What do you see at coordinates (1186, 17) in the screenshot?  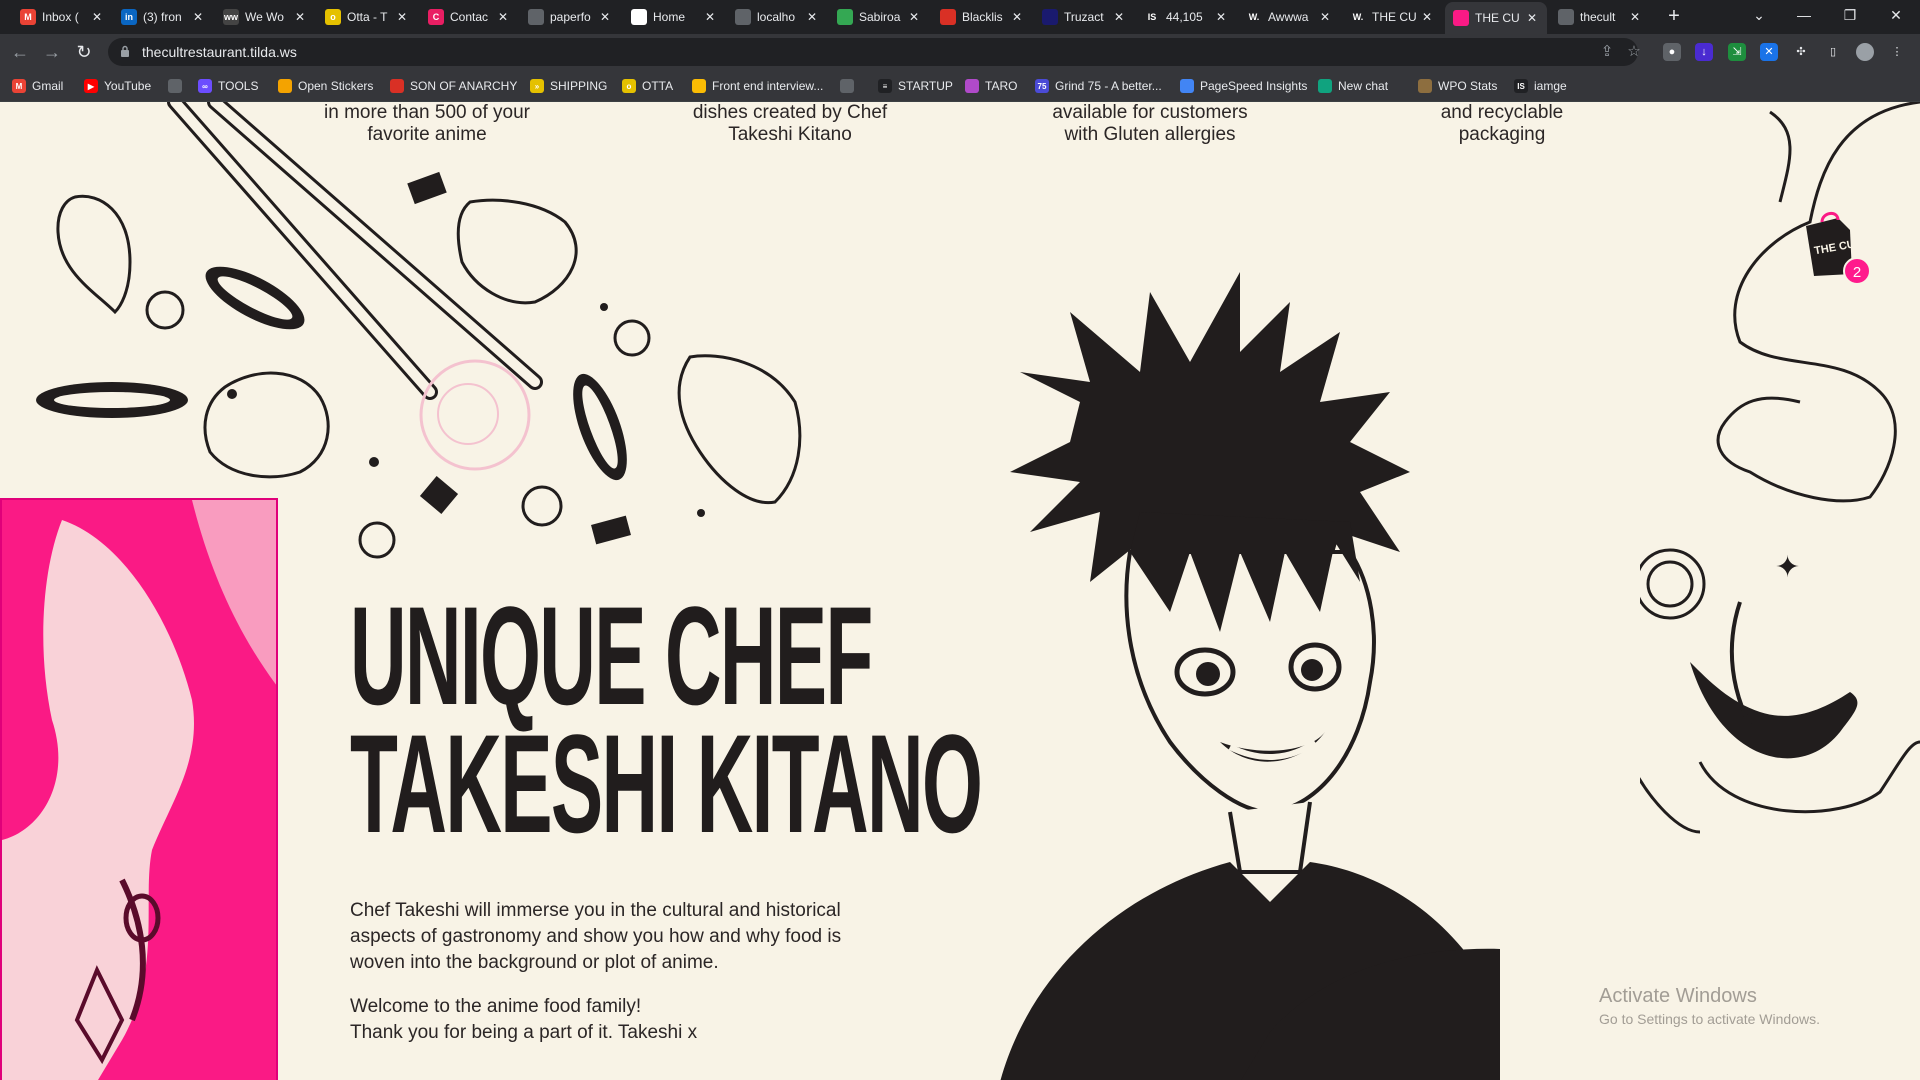 I see `browser-tab: IS 44,105 ✕` at bounding box center [1186, 17].